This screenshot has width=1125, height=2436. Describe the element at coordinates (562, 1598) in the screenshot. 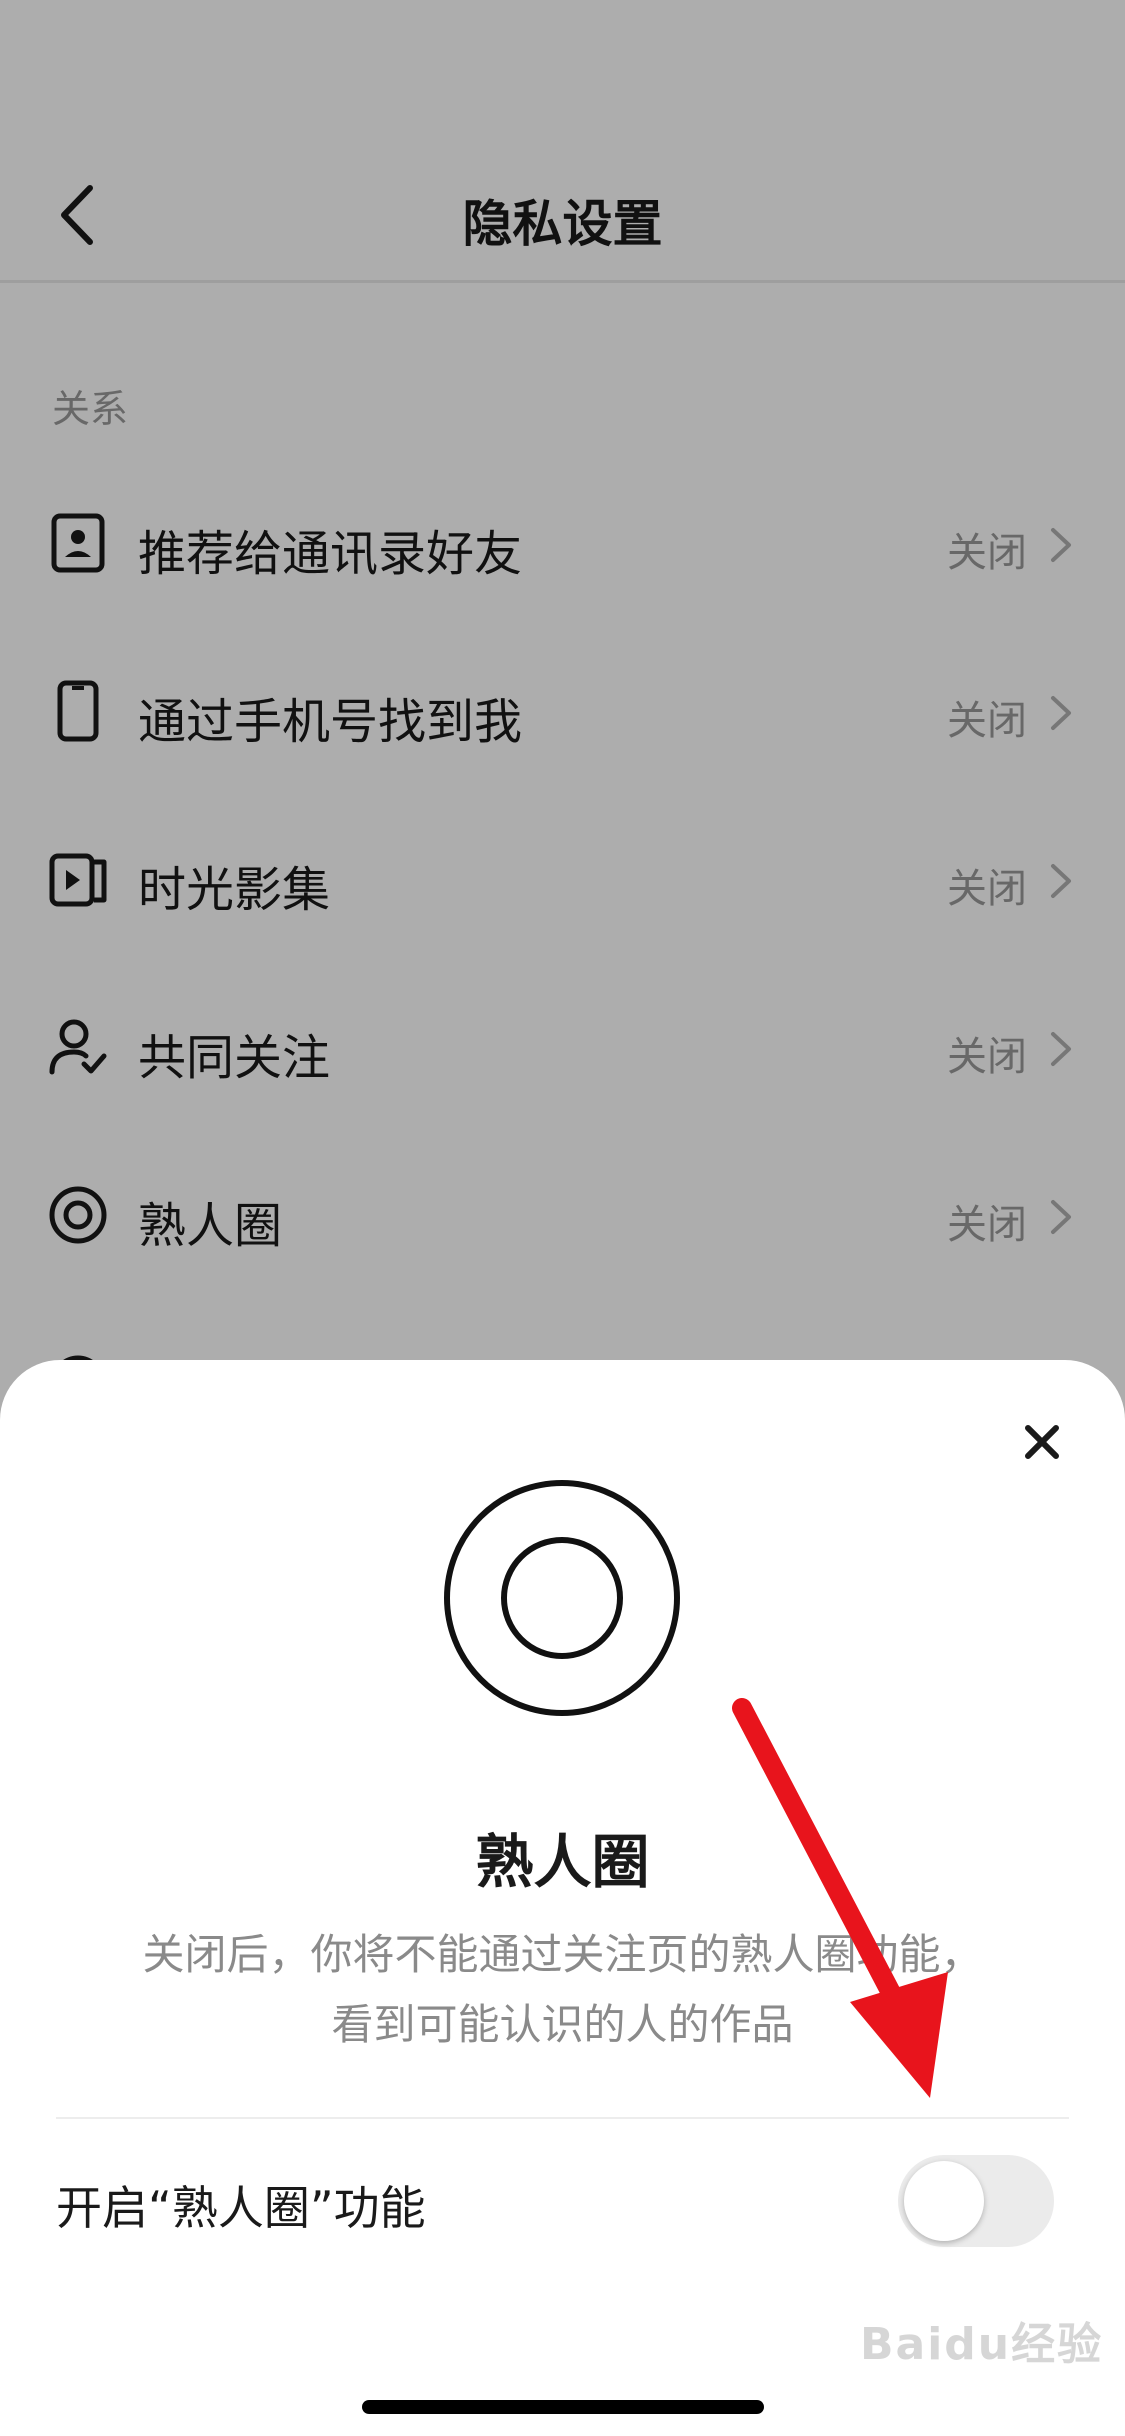

I see `acquaintance-circle-icon` at that location.